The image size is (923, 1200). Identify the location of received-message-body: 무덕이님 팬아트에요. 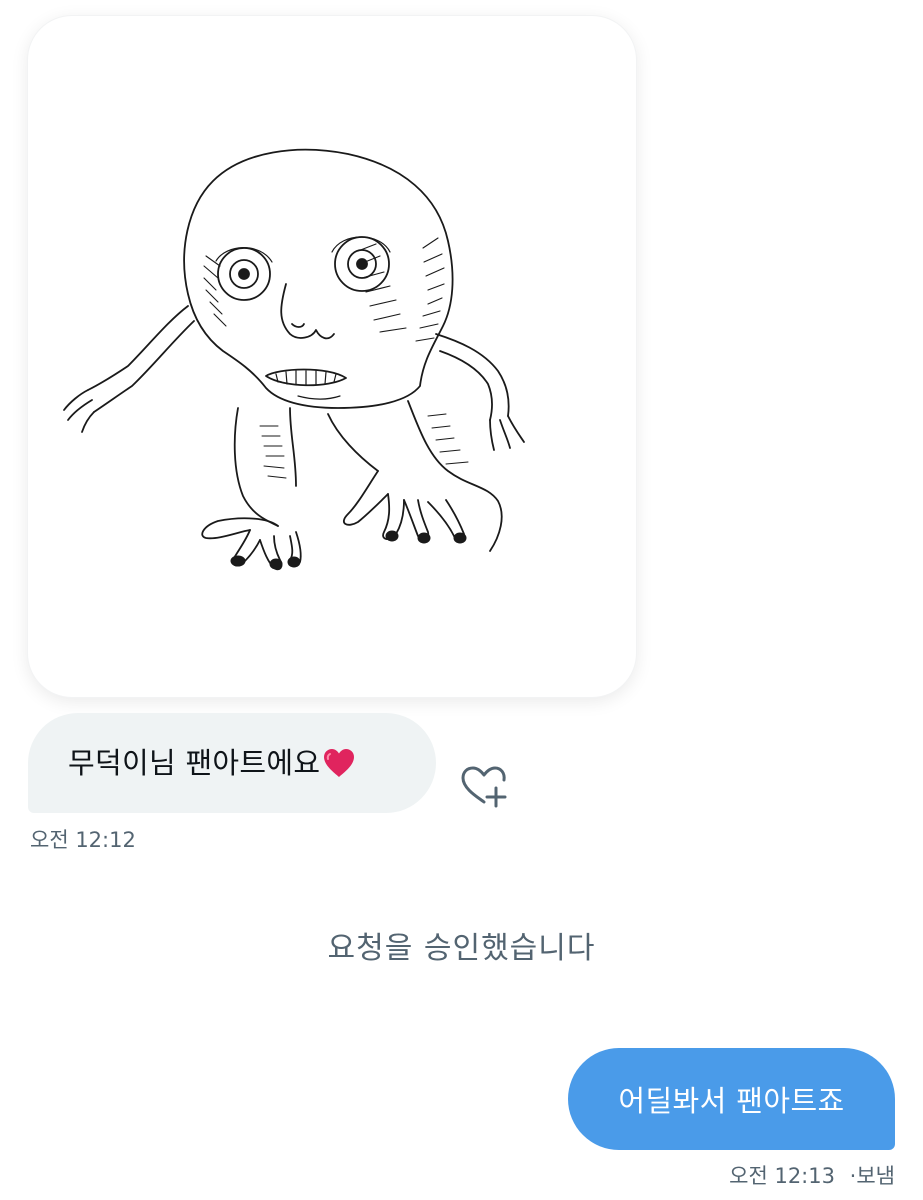
(194, 763).